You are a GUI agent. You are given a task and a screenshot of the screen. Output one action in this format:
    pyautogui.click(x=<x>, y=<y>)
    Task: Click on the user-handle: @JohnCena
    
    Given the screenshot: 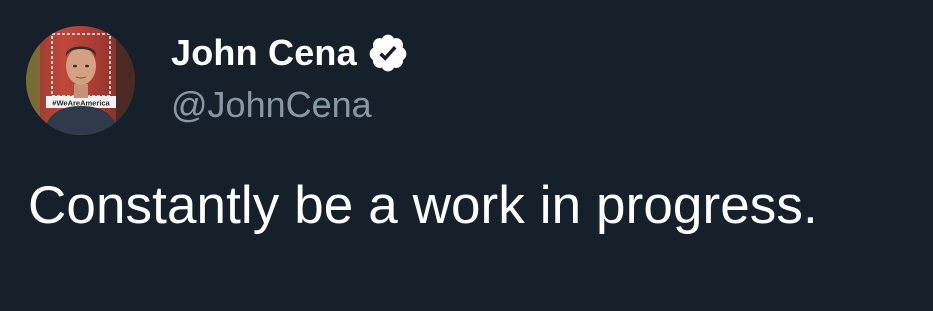 What is the action you would take?
    pyautogui.click(x=290, y=105)
    